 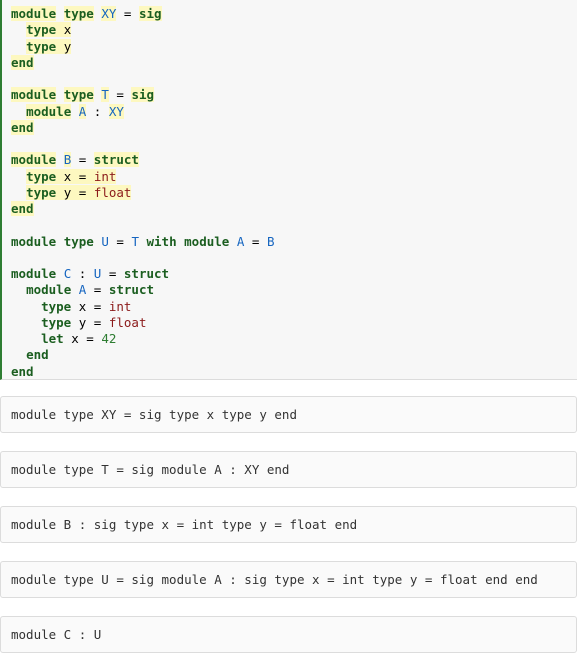 I want to click on code-token: y, so click(x=64, y=46).